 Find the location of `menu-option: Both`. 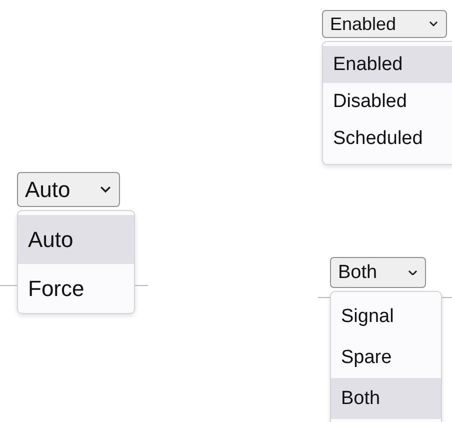

menu-option: Both is located at coordinates (386, 398).